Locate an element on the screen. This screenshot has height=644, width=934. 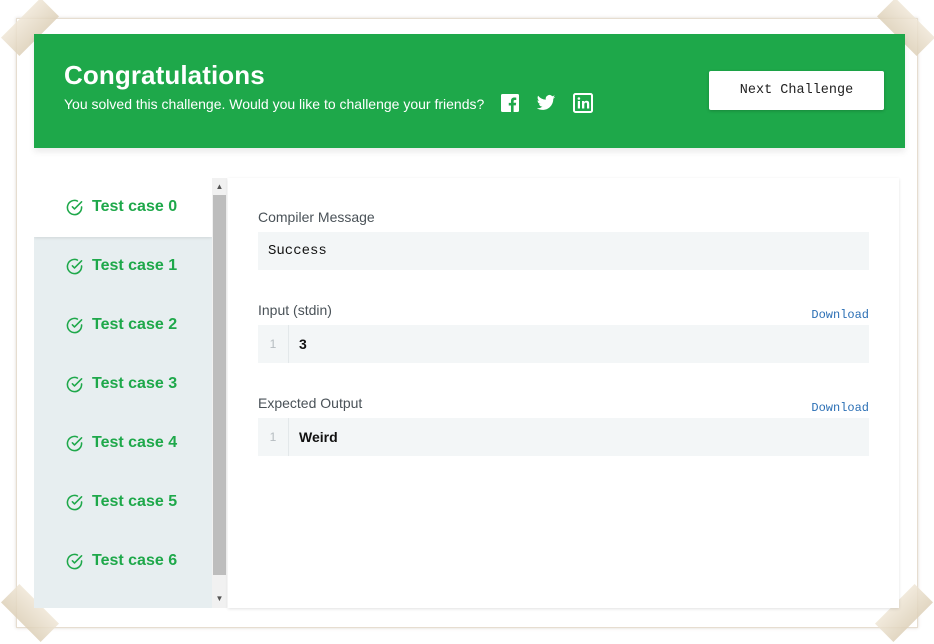
test-case-label: Test case 1 is located at coordinates (135, 265).